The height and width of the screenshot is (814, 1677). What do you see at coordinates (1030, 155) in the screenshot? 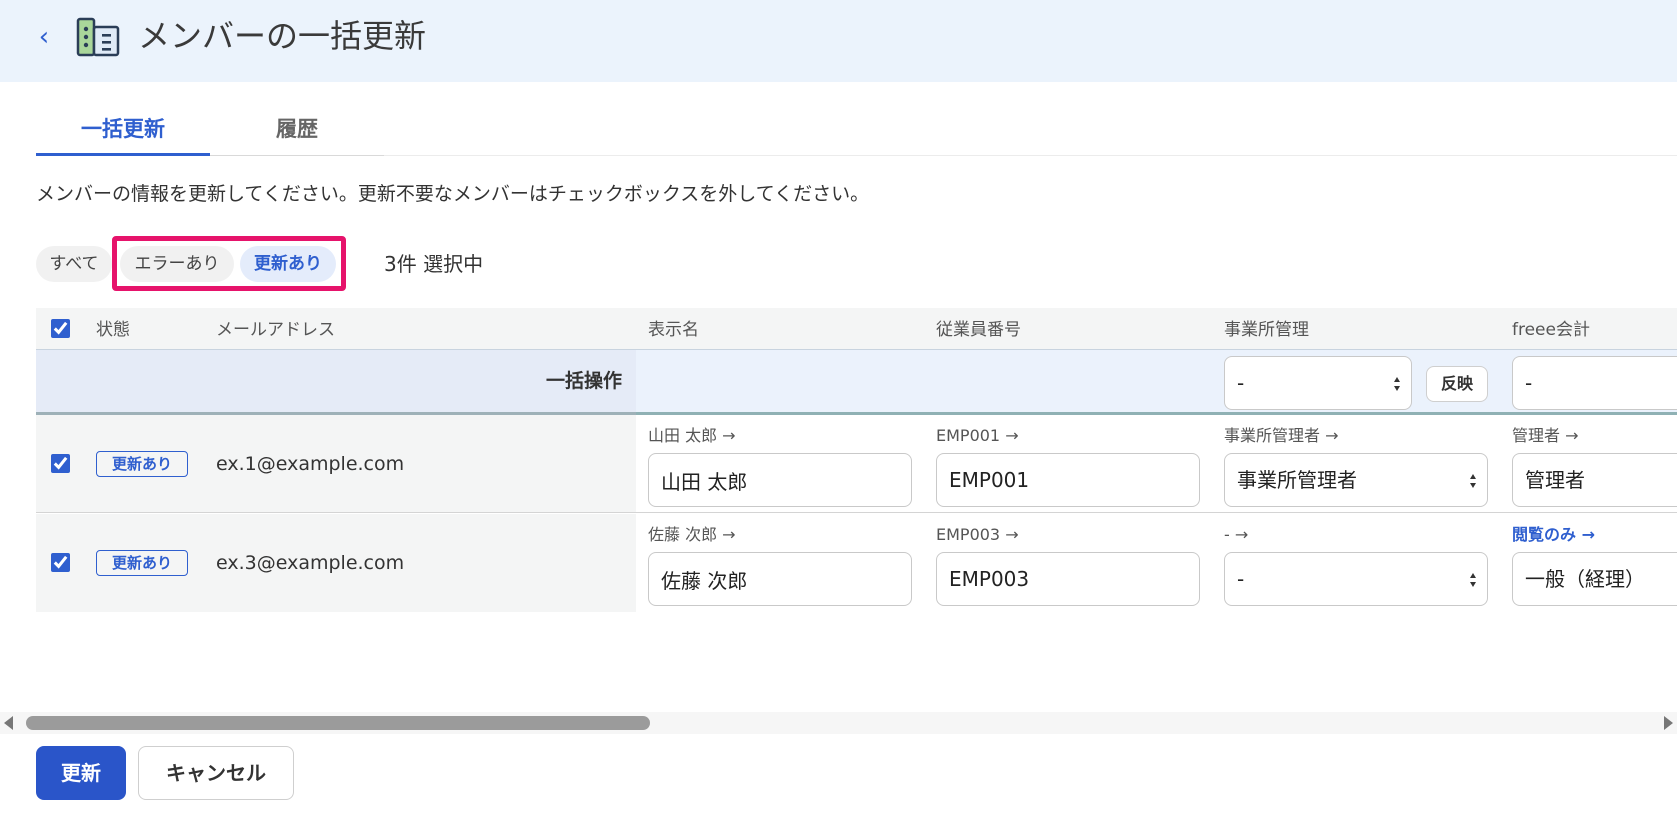
I see `tab-divider` at bounding box center [1030, 155].